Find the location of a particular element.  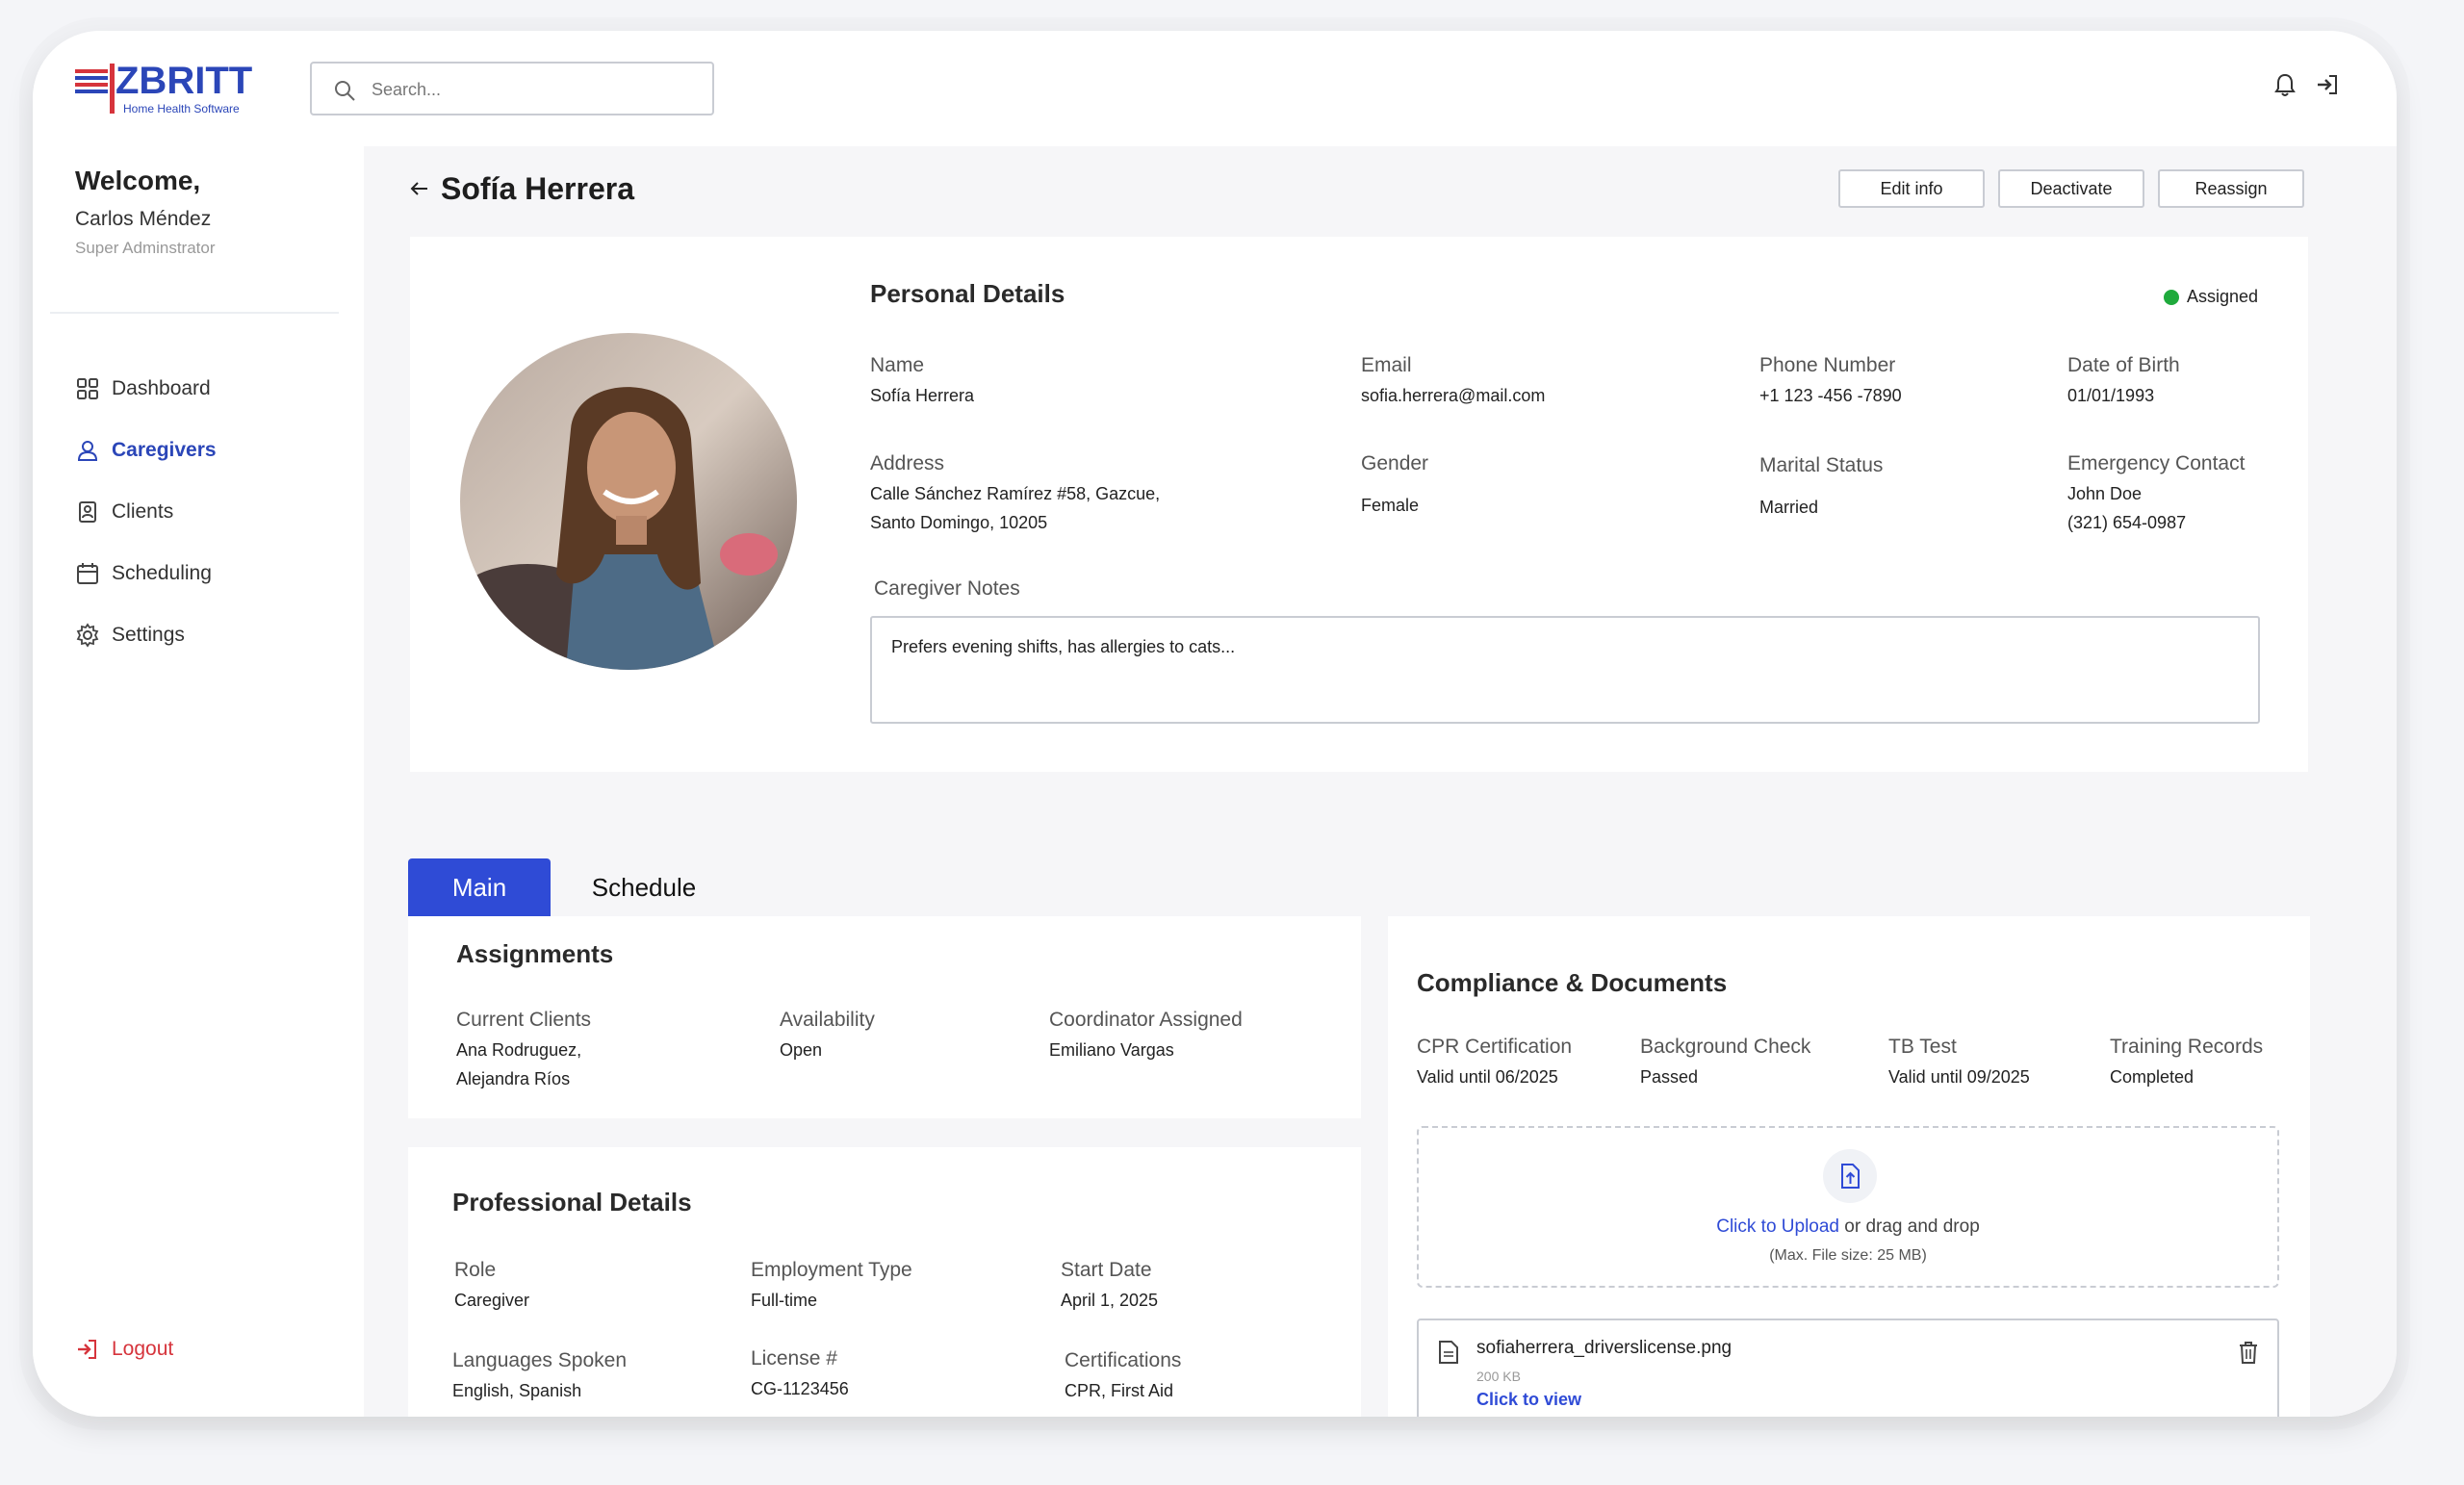

status-text: Assigned is located at coordinates (2222, 296).